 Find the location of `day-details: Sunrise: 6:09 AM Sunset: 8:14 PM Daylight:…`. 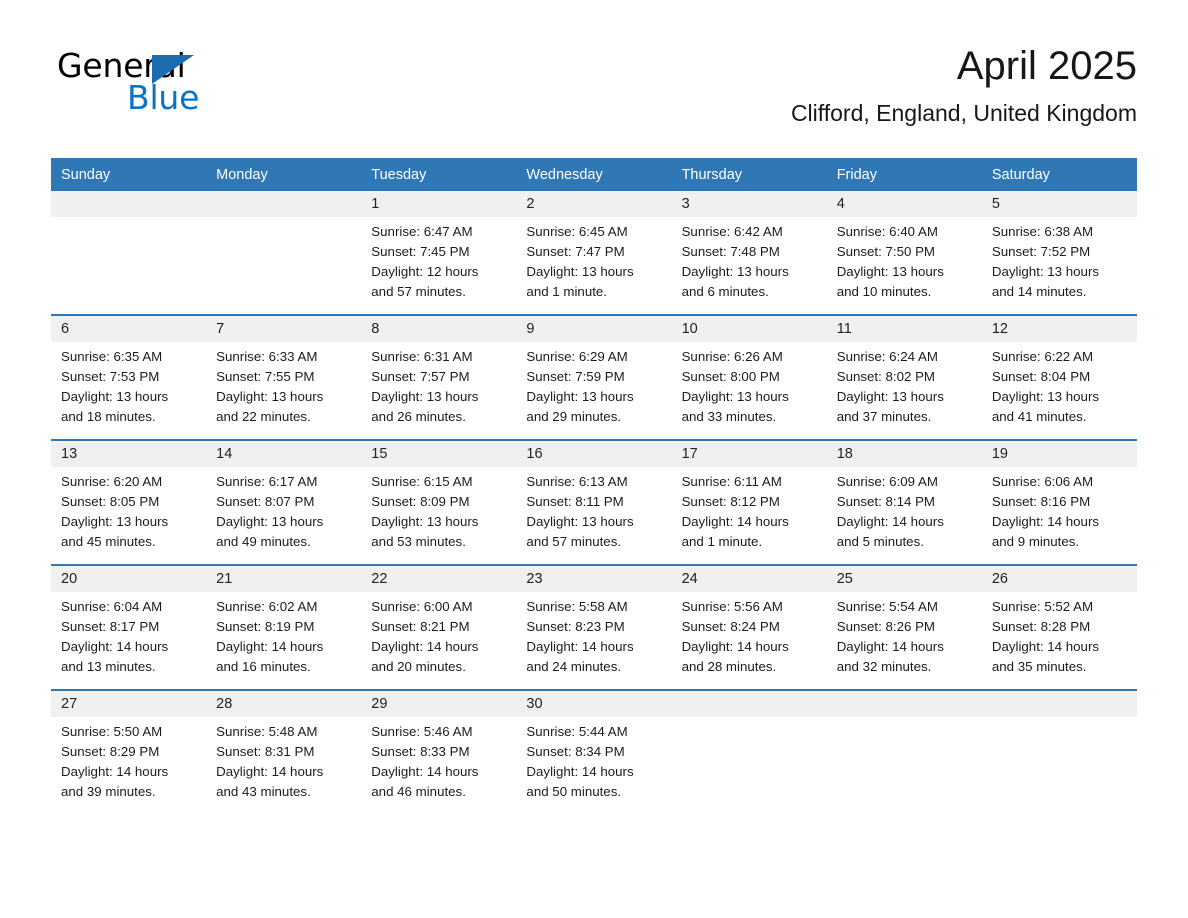

day-details: Sunrise: 6:09 AM Sunset: 8:14 PM Daylight:… is located at coordinates (904, 515).